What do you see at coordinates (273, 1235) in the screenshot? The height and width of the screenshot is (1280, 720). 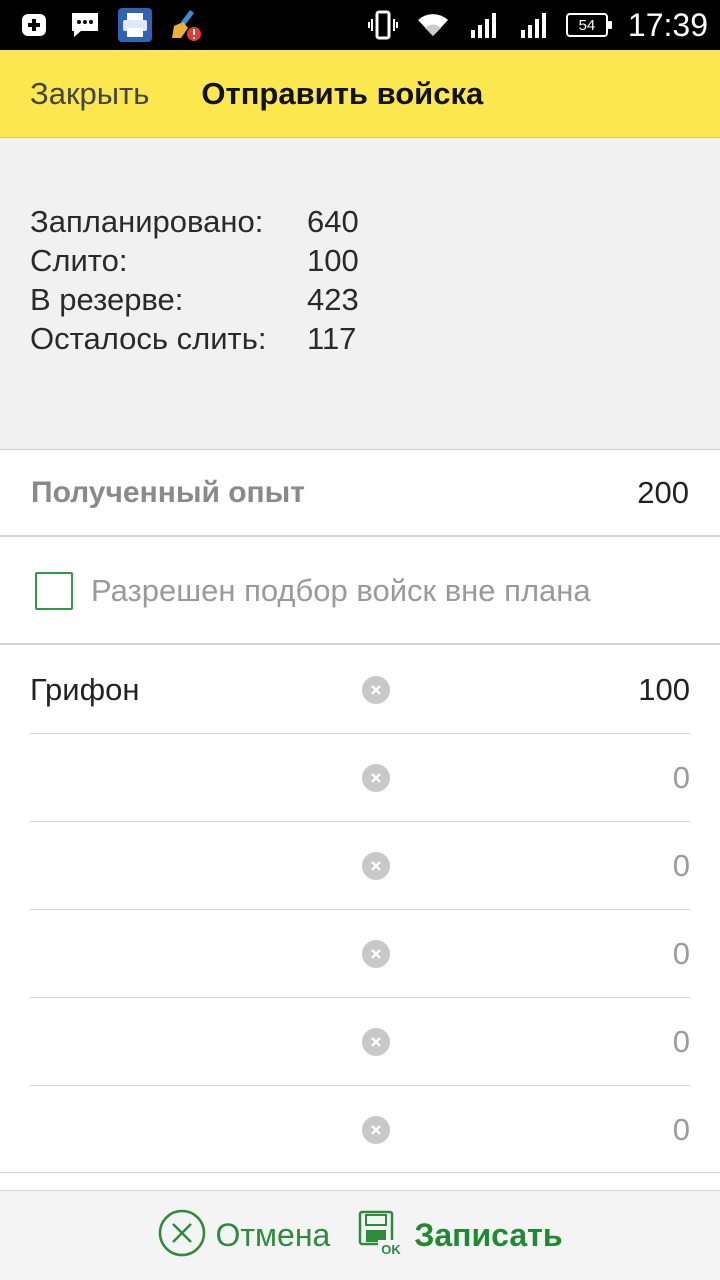 I see `cancel-label: Отмена` at bounding box center [273, 1235].